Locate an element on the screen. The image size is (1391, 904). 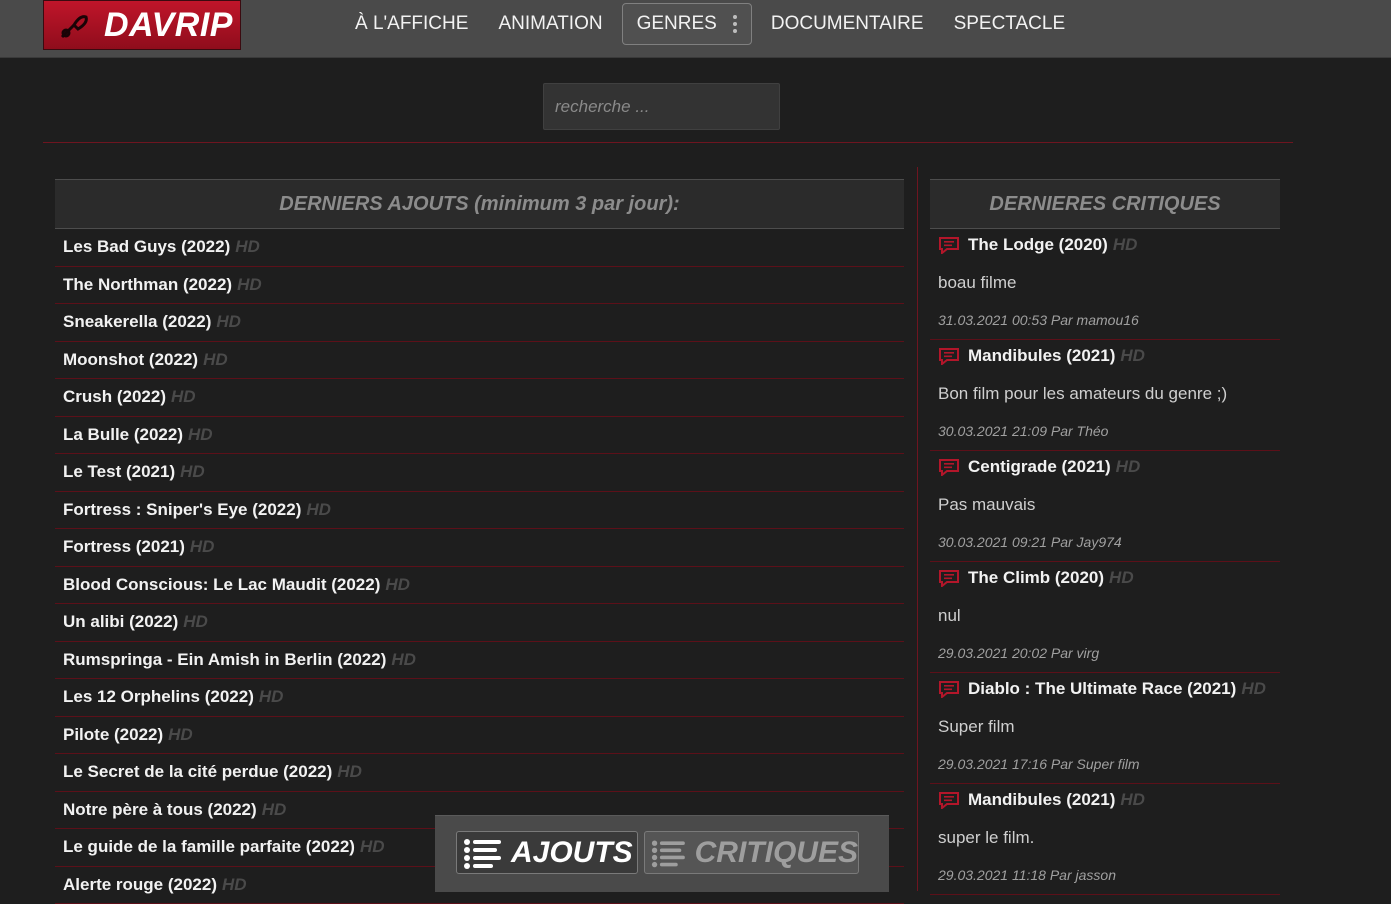
film-row: Blood Conscious: Le Lac Maudit (2022) HD is located at coordinates (479, 586).